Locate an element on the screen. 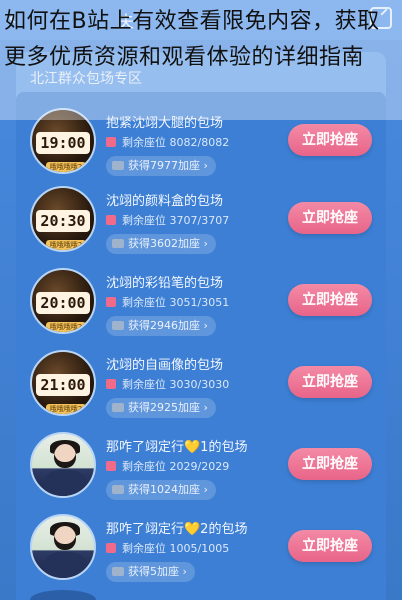  seat-info: 剩余座位 2029/2029 is located at coordinates (167, 466).